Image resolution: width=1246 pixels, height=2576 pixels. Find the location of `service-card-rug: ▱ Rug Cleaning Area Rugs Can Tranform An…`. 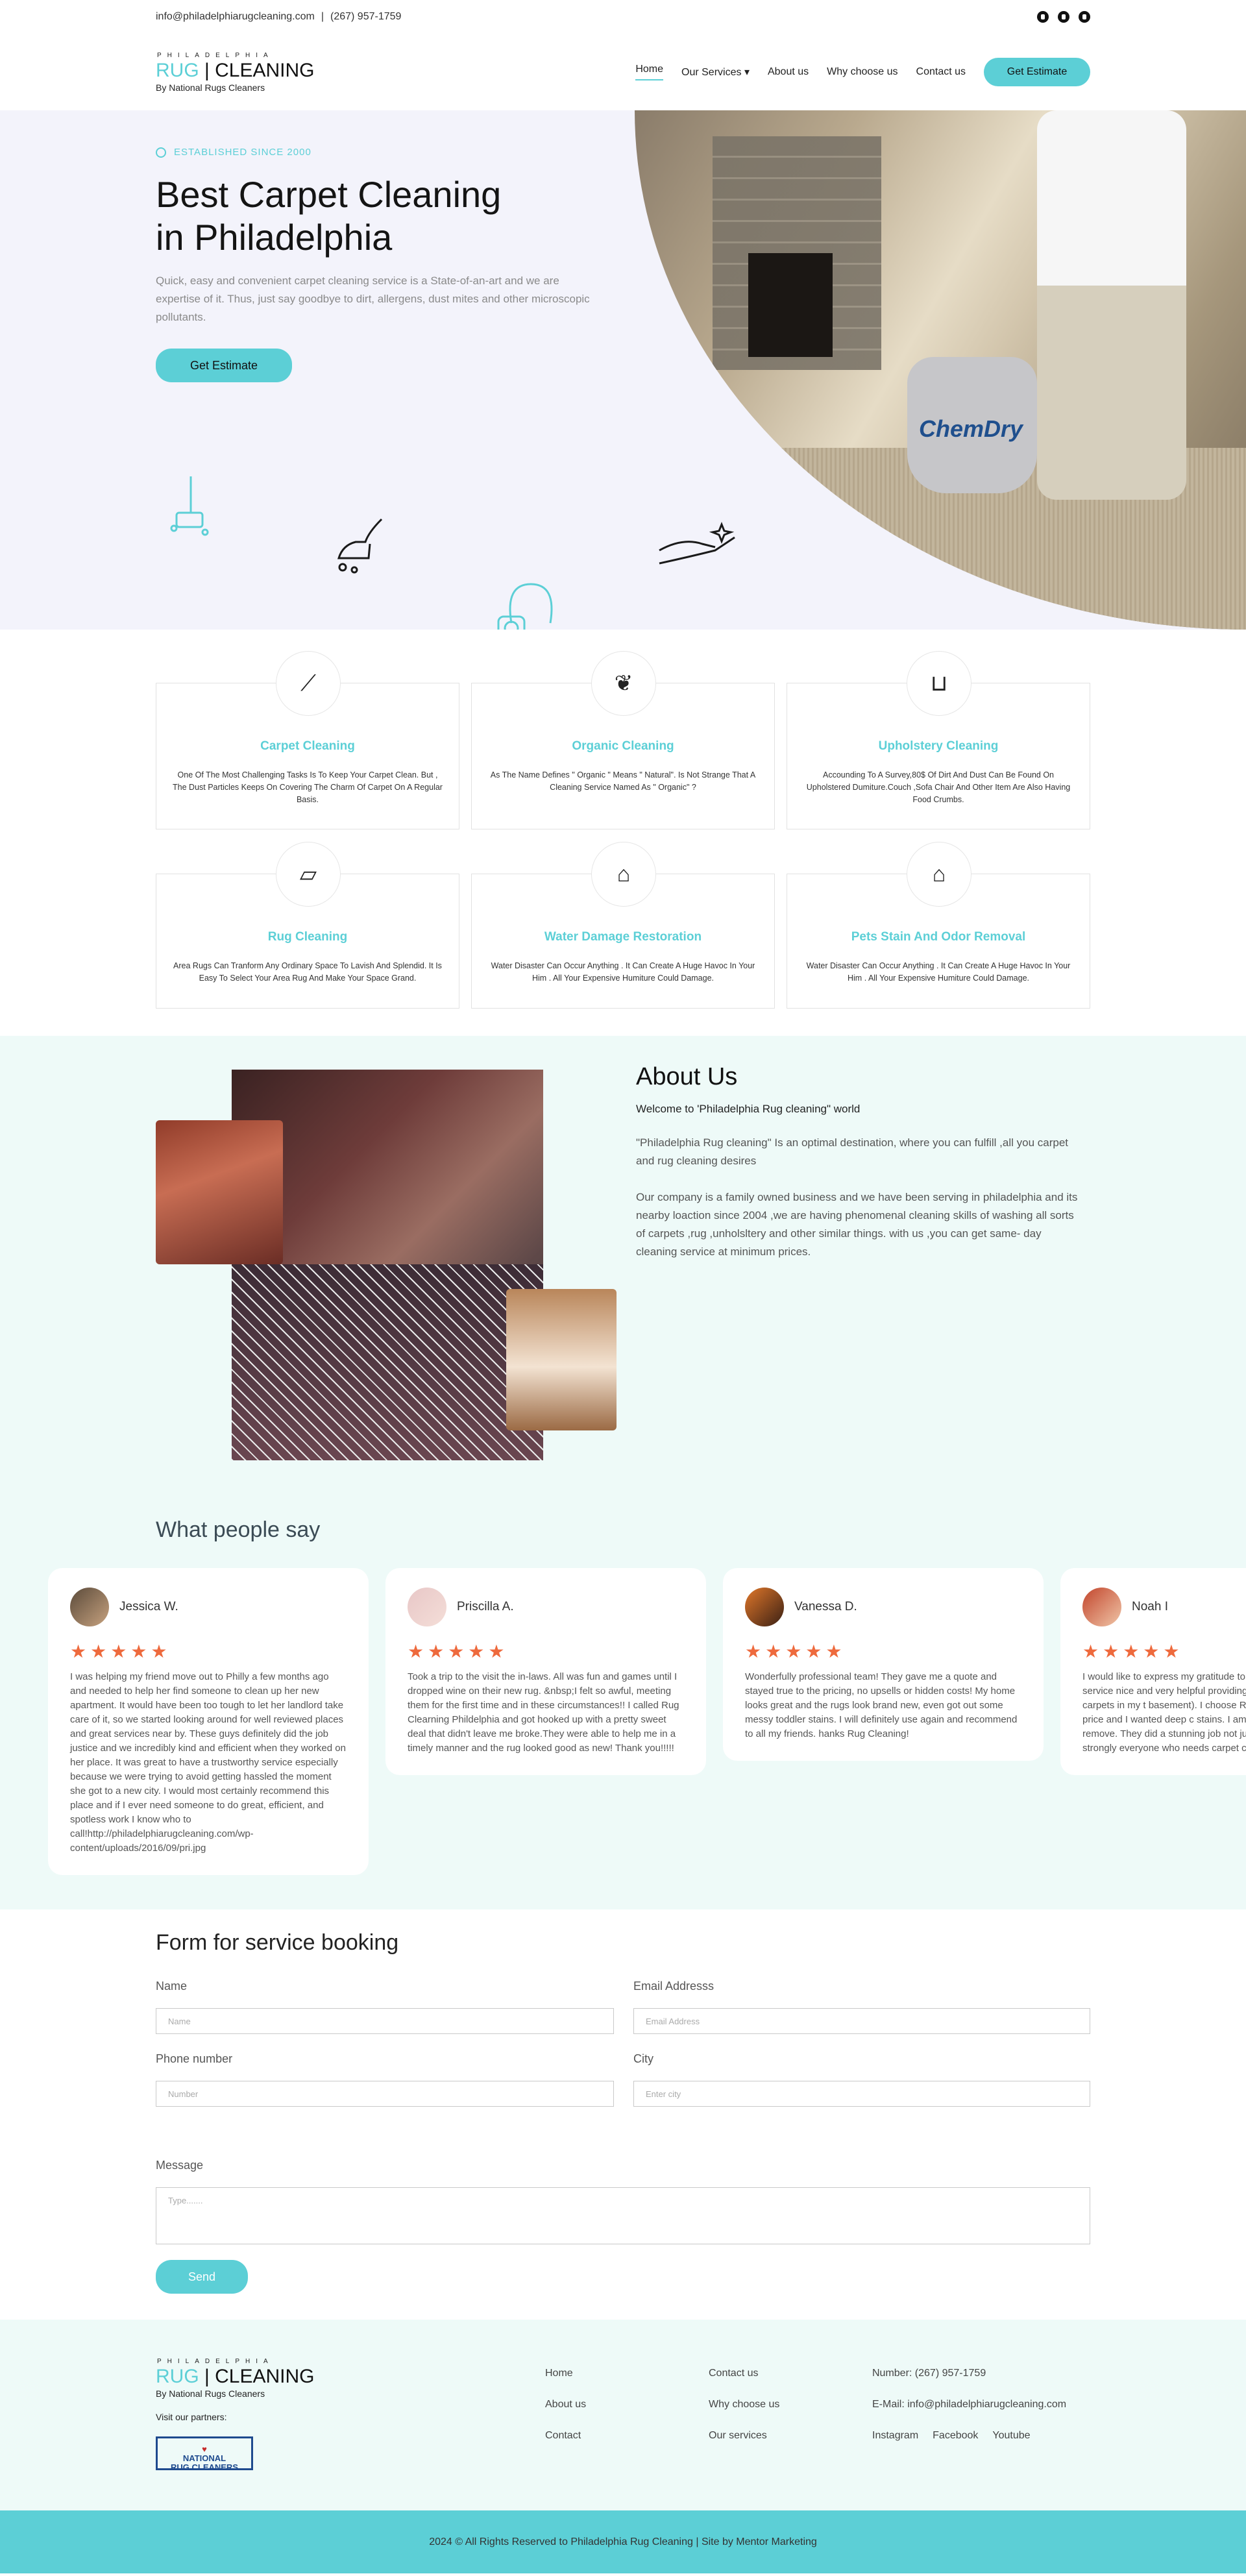

service-card-rug: ▱ Rug Cleaning Area Rugs Can Tranform An… is located at coordinates (307, 925).